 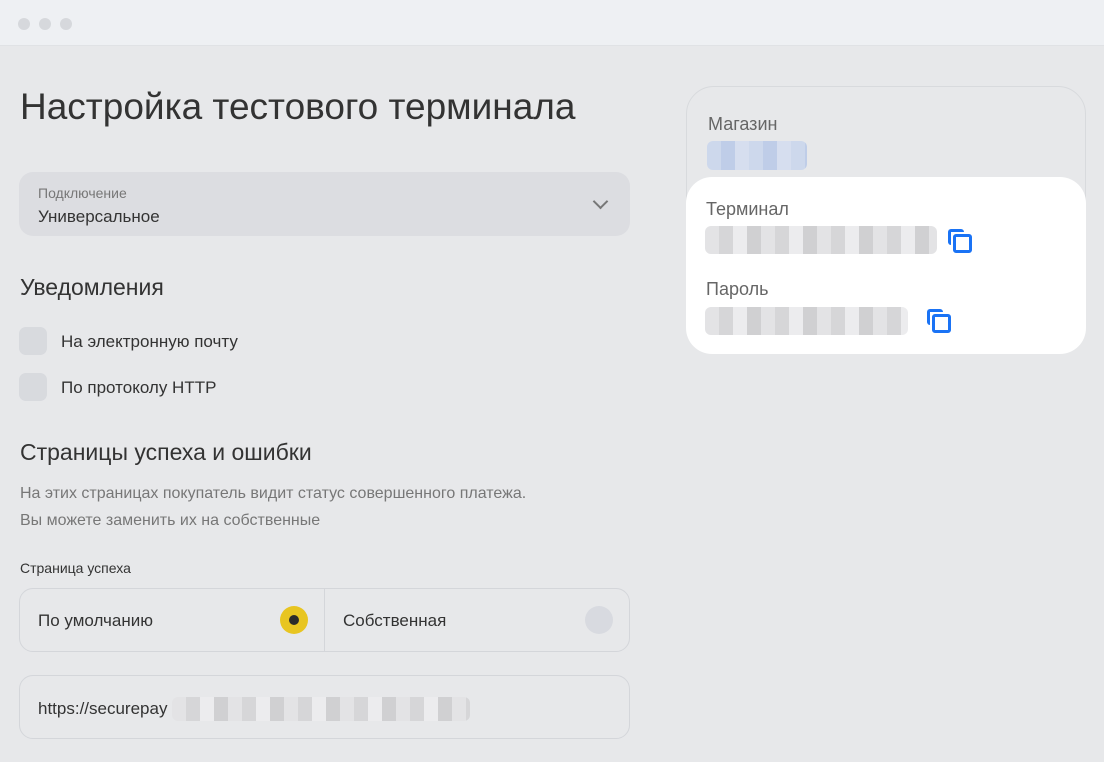 What do you see at coordinates (103, 708) in the screenshot?
I see `success-url-value: https://securepay` at bounding box center [103, 708].